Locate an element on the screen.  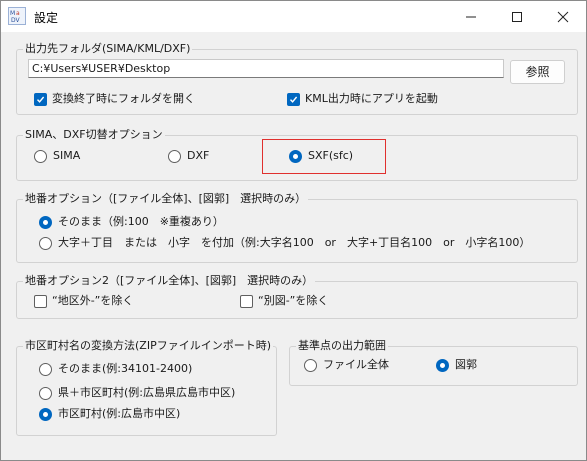
open-folder-checkbox: 変換終了時にフォルダを開く is located at coordinates (114, 99).